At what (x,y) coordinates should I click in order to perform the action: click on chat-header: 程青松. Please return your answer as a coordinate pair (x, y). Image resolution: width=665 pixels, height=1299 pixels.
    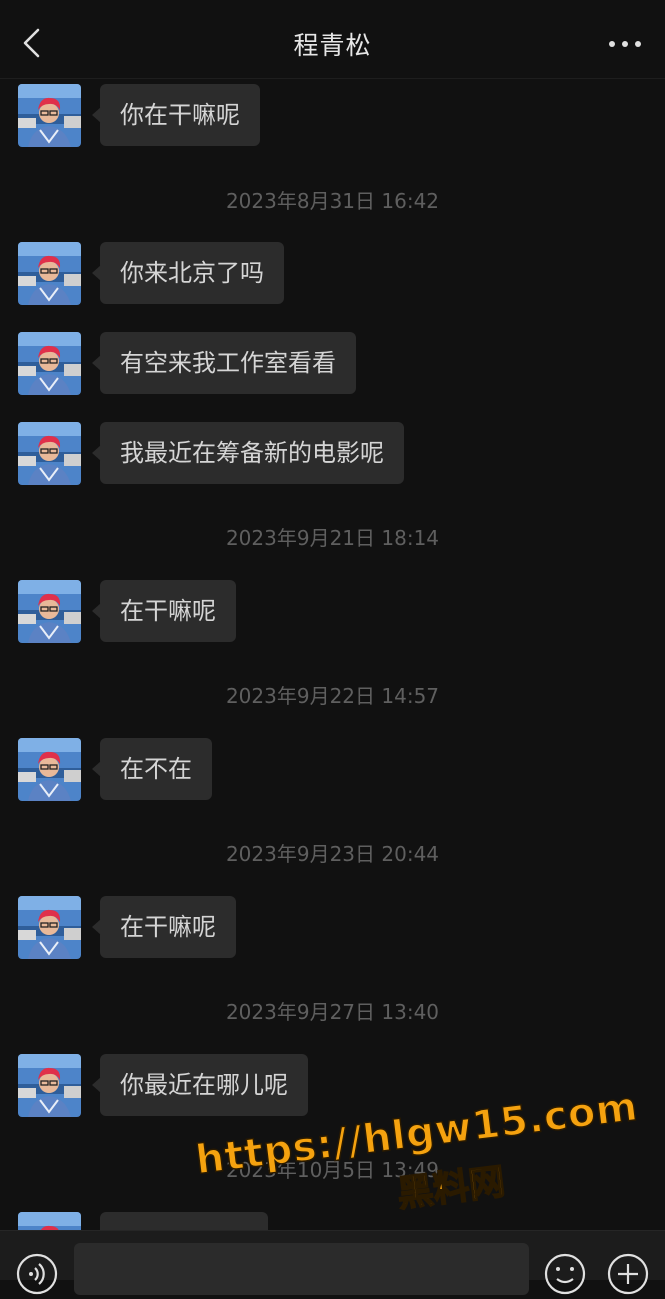
    Looking at the image, I should click on (332, 39).